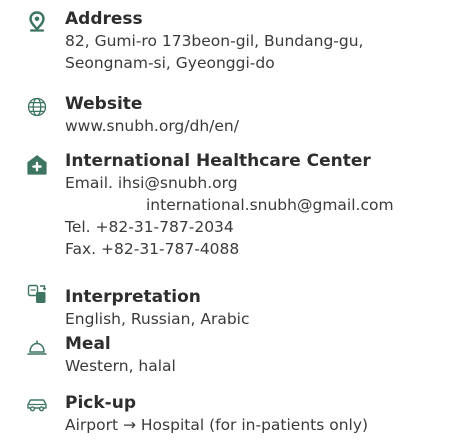 This screenshot has width=463, height=448. What do you see at coordinates (133, 297) in the screenshot?
I see `interpretation-title: Interpretation` at bounding box center [133, 297].